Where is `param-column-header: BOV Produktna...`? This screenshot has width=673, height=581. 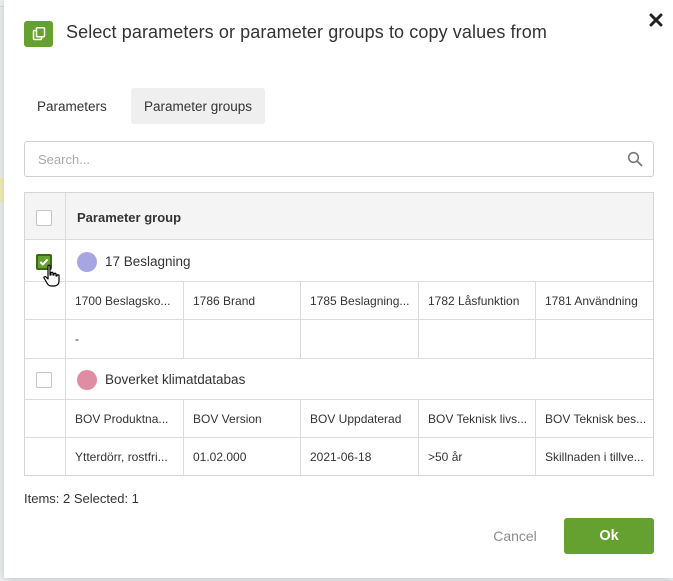
param-column-header: BOV Produktna... is located at coordinates (122, 419).